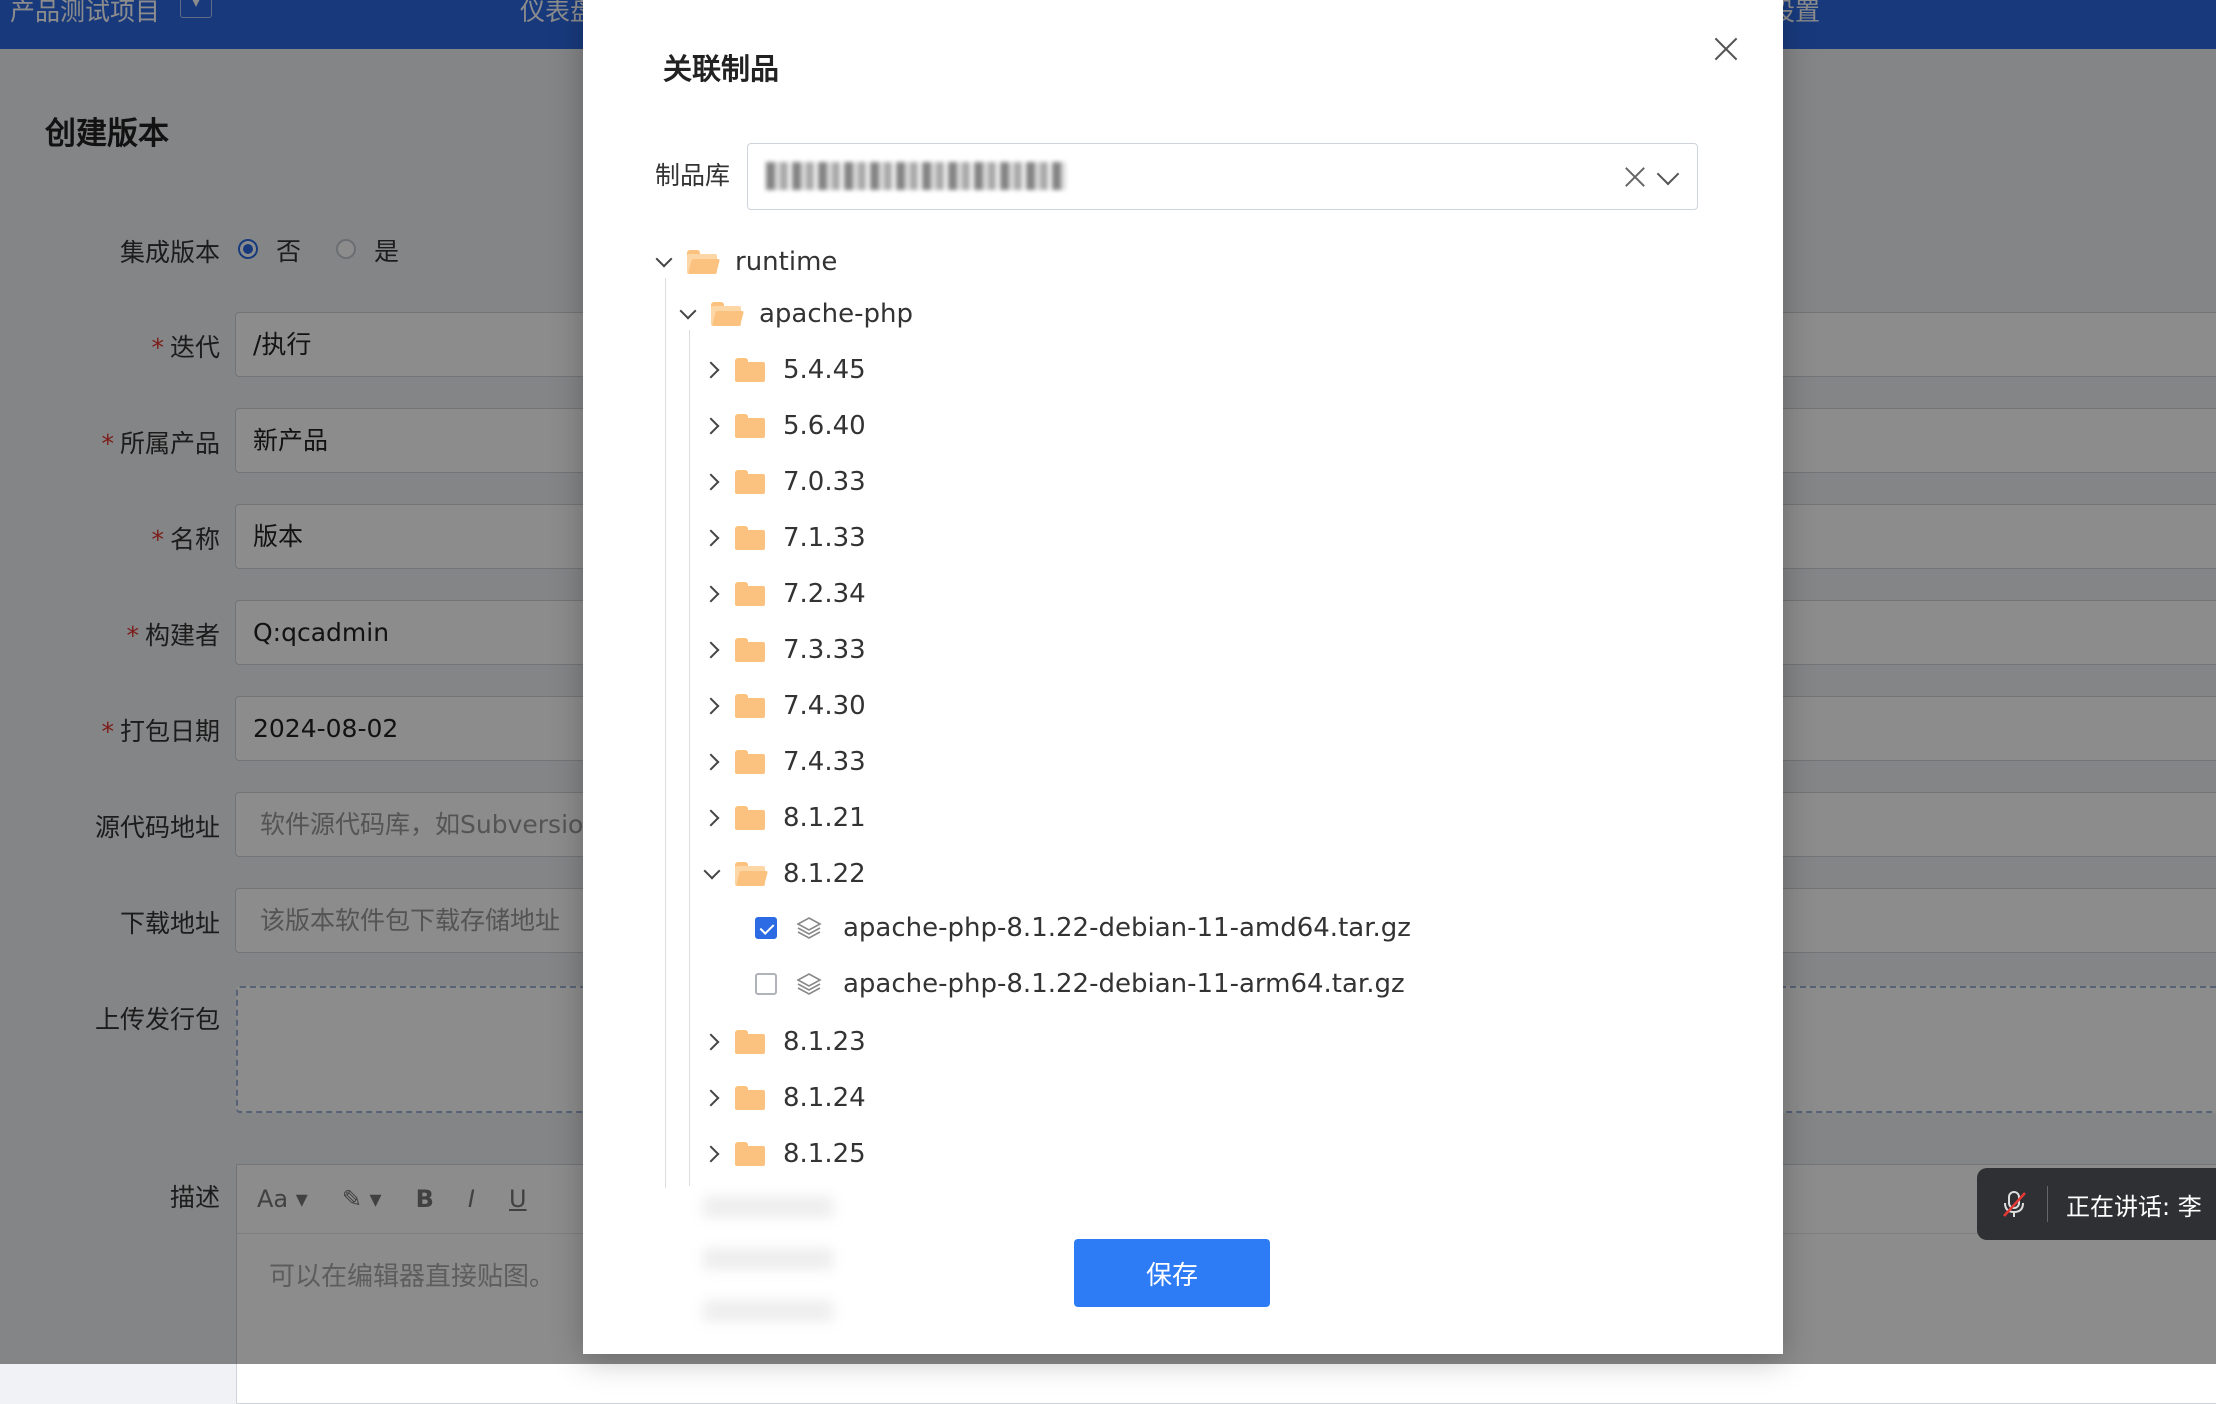 This screenshot has width=2216, height=1404. I want to click on tree-node-runtime: runtime, so click(743, 262).